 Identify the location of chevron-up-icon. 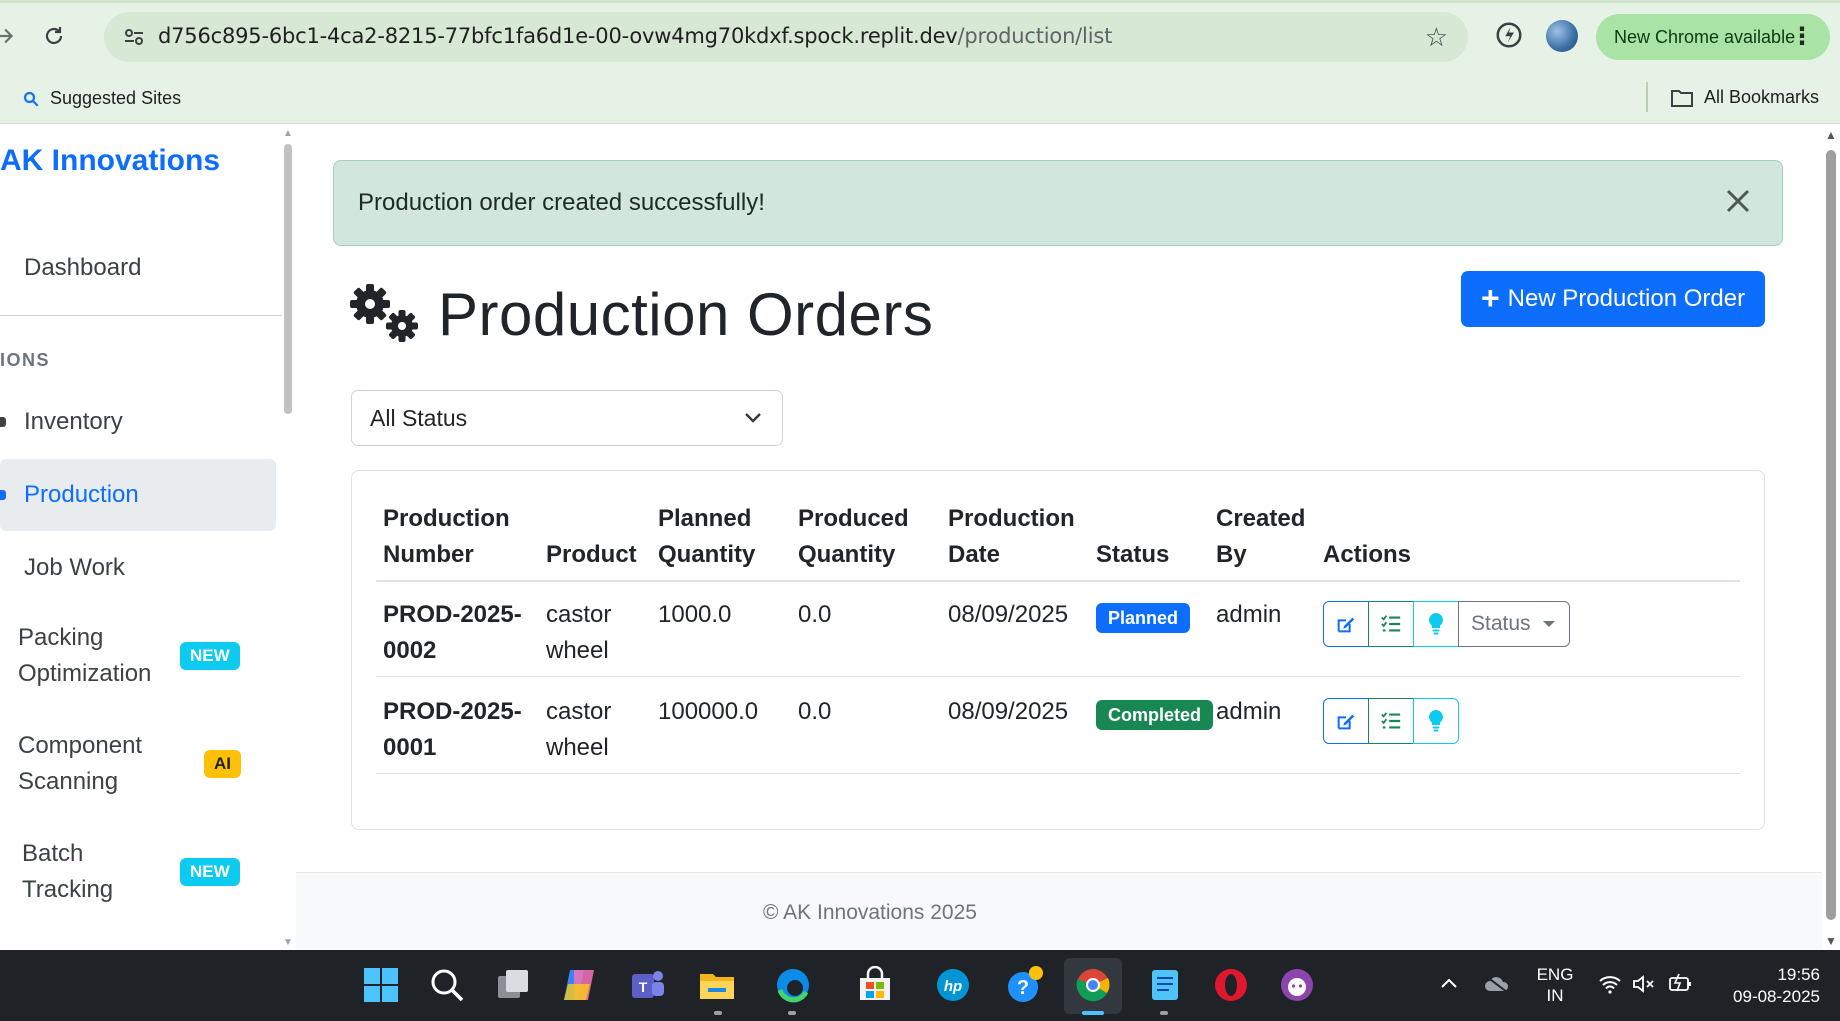
(1449, 983).